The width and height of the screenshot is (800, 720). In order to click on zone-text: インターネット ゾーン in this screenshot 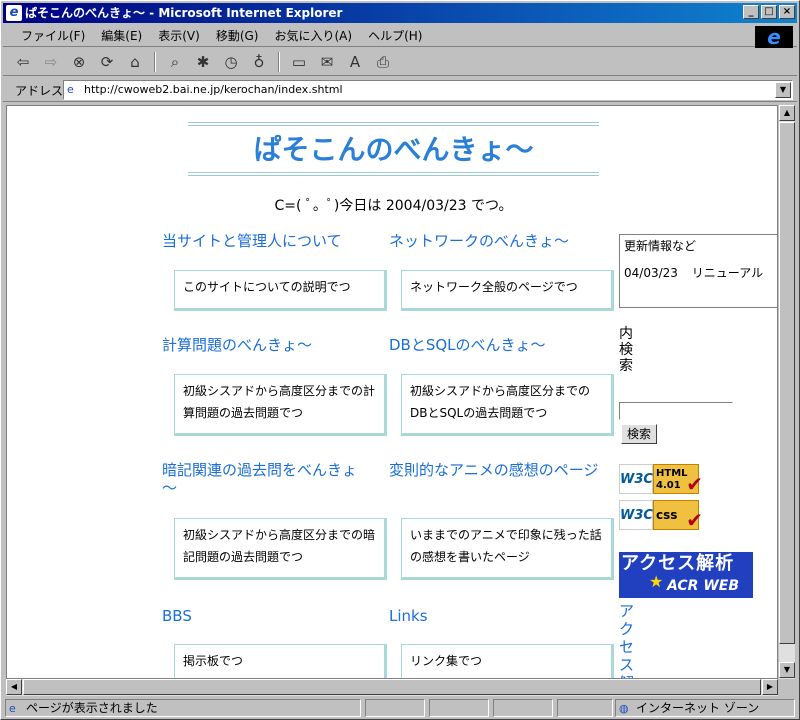, I will do `click(698, 708)`.